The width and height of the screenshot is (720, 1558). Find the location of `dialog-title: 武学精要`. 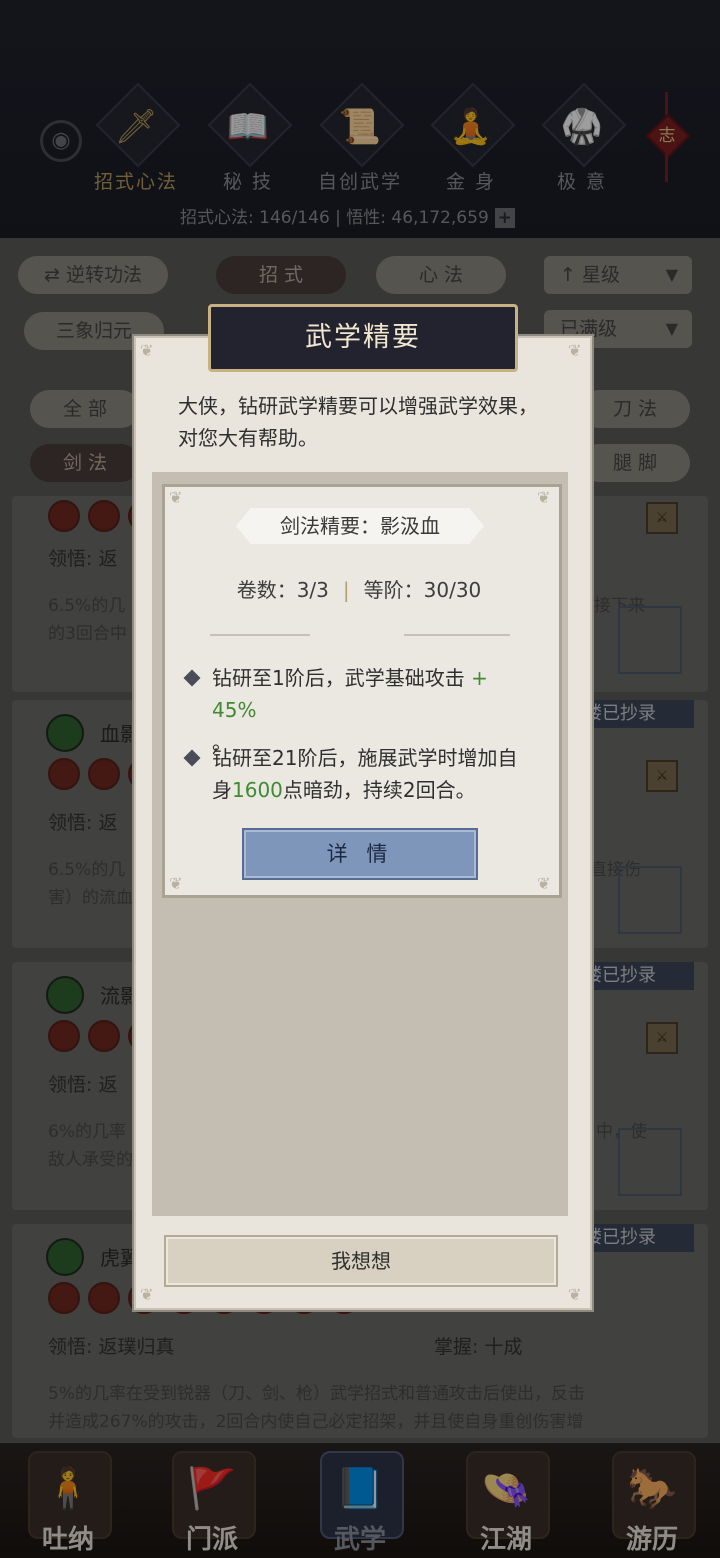

dialog-title: 武学精要 is located at coordinates (363, 338).